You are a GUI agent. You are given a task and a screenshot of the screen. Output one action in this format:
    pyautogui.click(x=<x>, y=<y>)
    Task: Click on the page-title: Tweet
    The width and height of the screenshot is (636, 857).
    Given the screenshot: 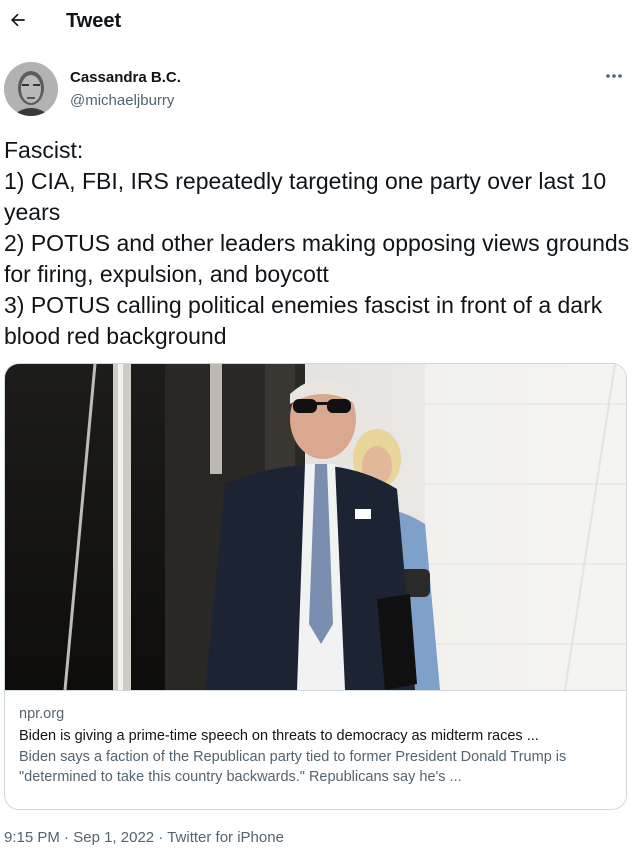 What is the action you would take?
    pyautogui.click(x=94, y=21)
    